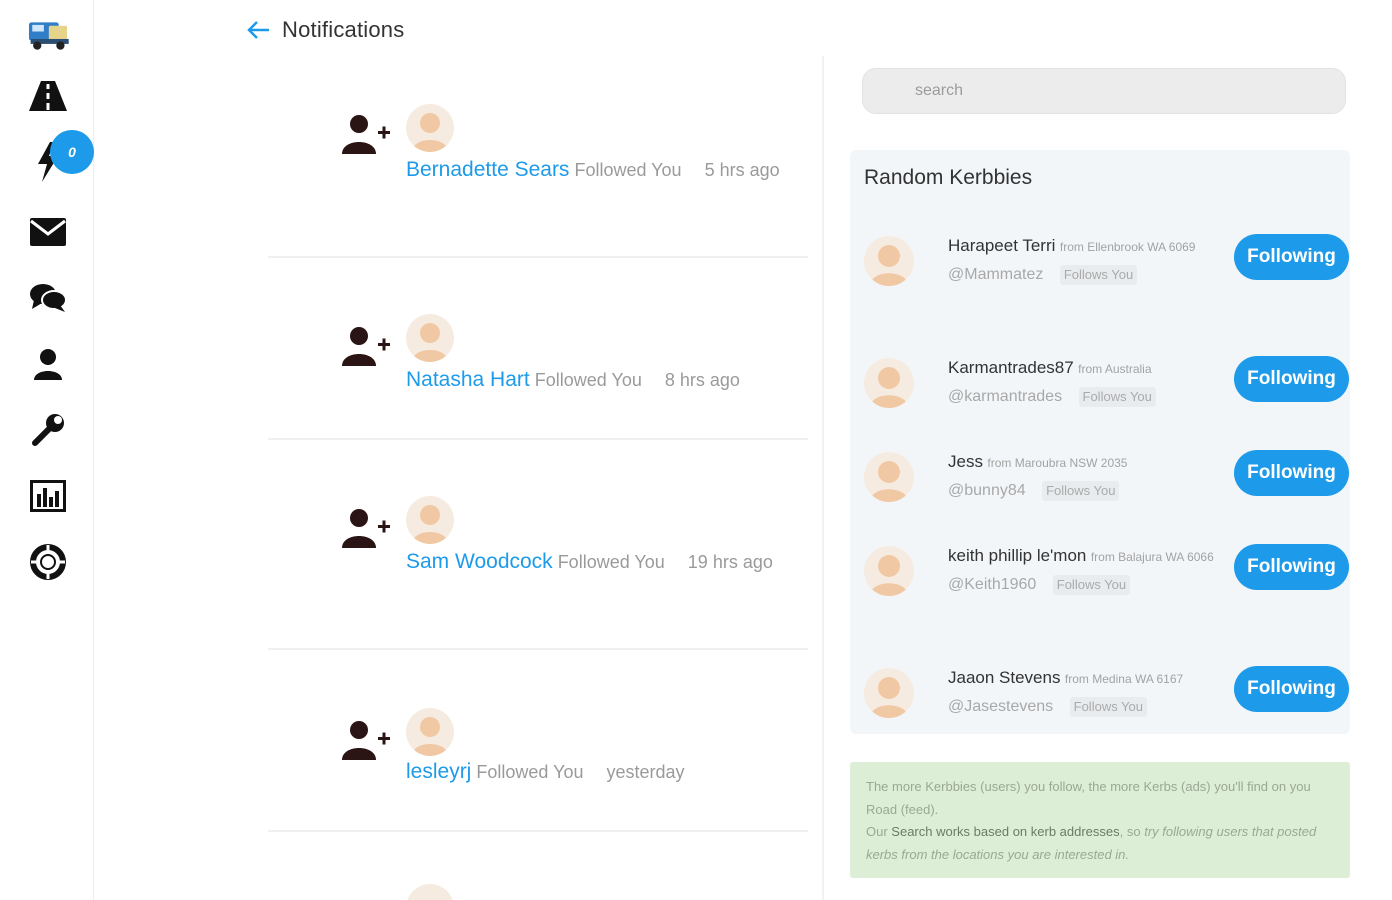 This screenshot has width=1392, height=900. What do you see at coordinates (742, 170) in the screenshot?
I see `notification-time: 5 hrs ago` at bounding box center [742, 170].